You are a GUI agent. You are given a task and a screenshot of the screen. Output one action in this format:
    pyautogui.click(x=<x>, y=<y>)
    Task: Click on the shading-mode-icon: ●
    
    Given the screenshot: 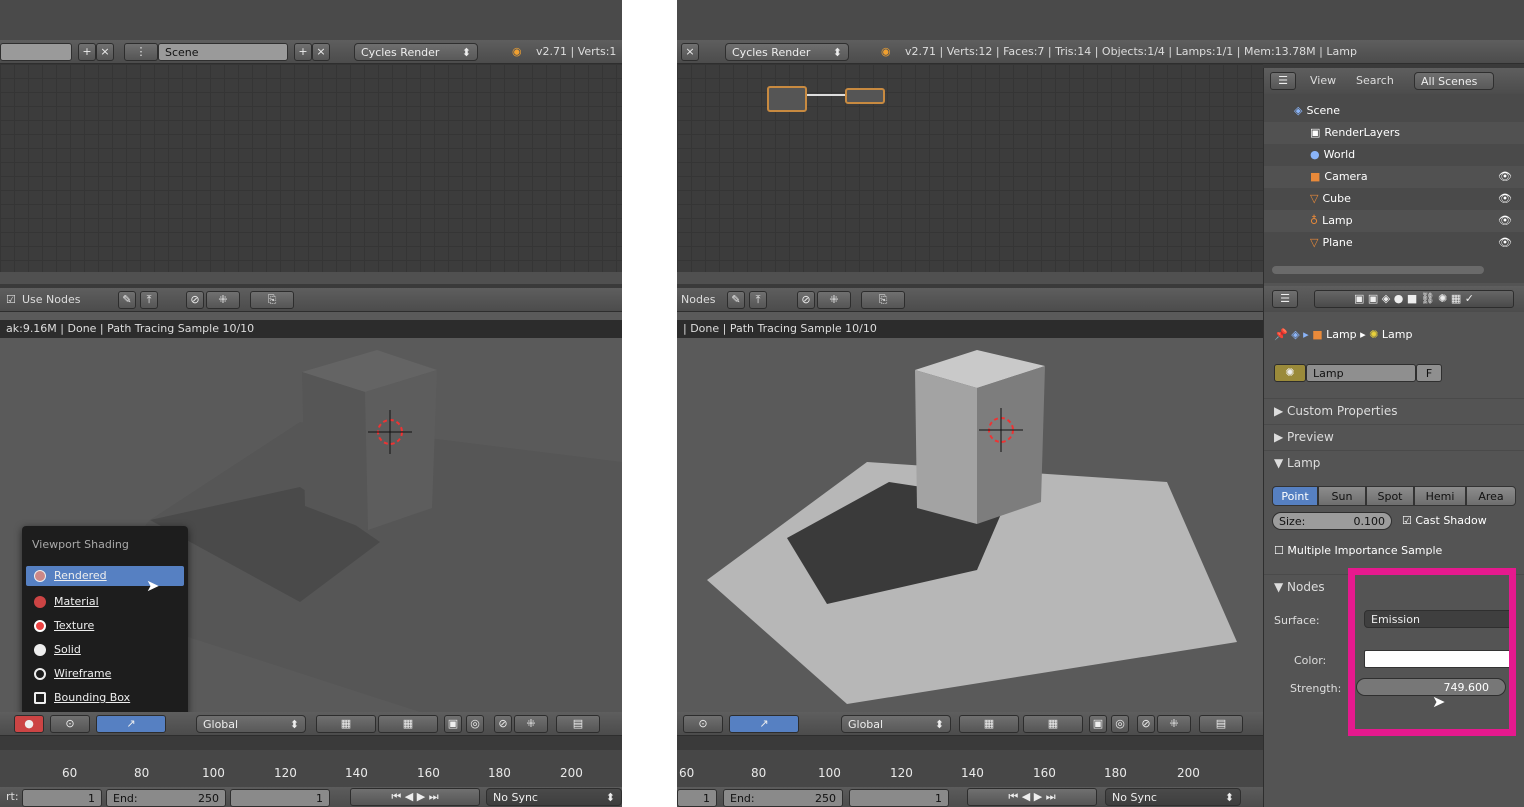 What is the action you would take?
    pyautogui.click(x=29, y=724)
    